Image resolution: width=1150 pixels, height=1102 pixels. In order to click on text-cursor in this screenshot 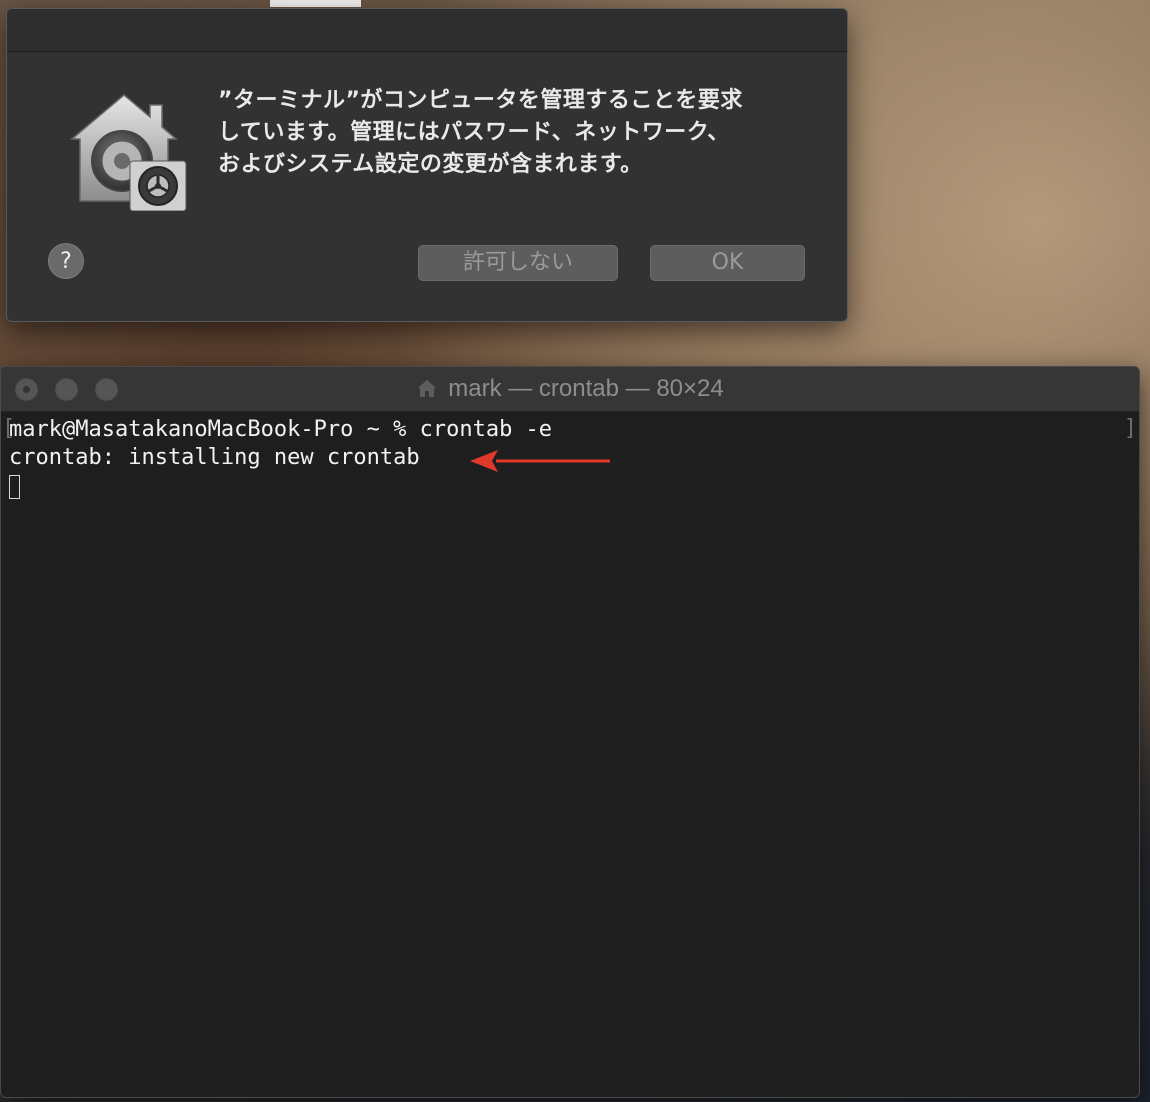, I will do `click(14, 487)`.